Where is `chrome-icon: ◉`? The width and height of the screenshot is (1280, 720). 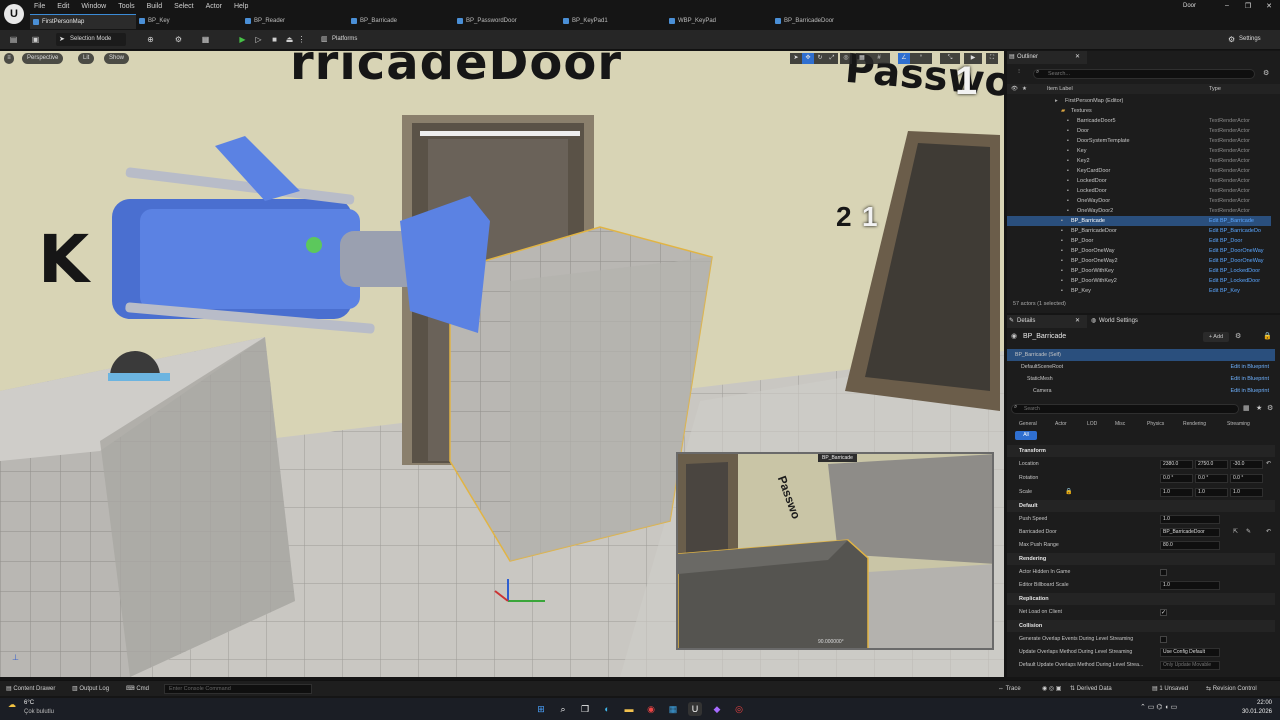
chrome-icon: ◉ is located at coordinates (651, 709).